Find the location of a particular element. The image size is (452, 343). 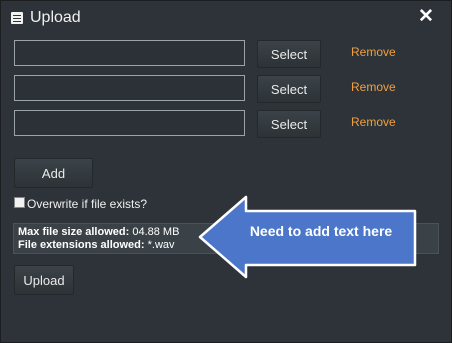

remove-link-3: Remove is located at coordinates (373, 122).